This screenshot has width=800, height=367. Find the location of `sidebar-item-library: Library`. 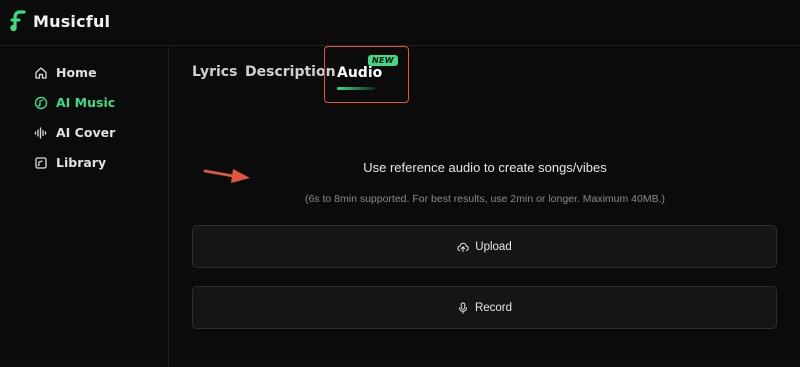

sidebar-item-library: Library is located at coordinates (70, 162).